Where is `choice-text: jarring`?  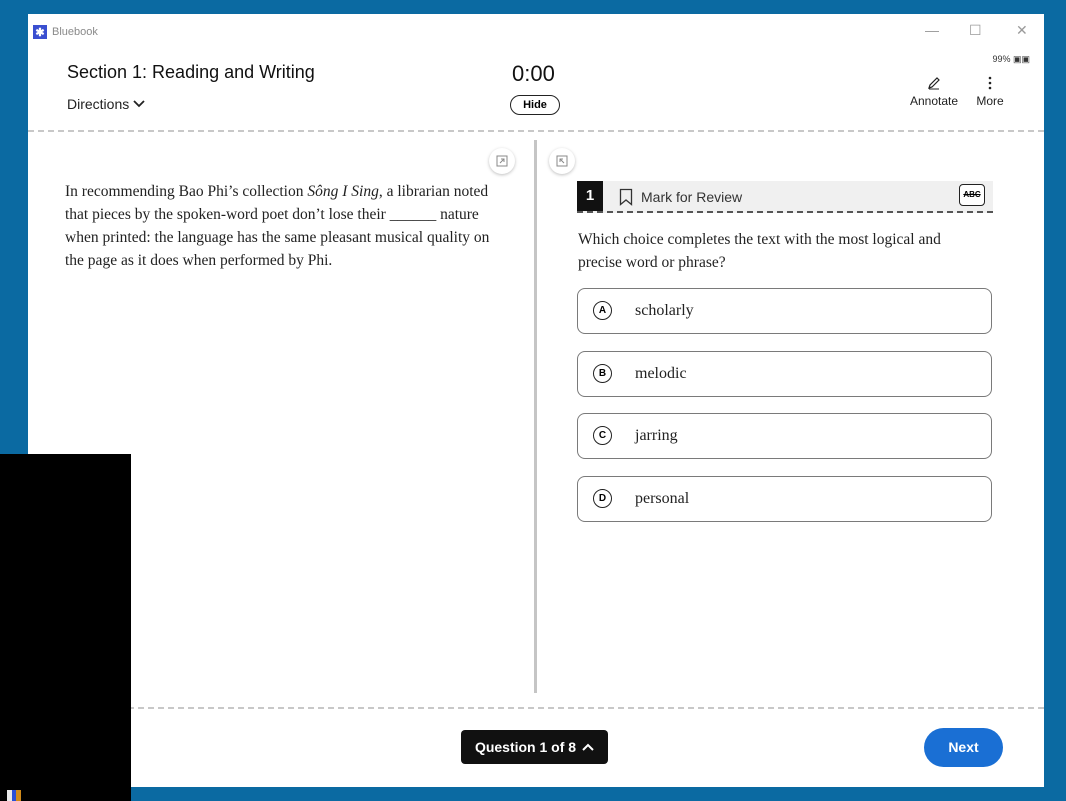
choice-text: jarring is located at coordinates (656, 435).